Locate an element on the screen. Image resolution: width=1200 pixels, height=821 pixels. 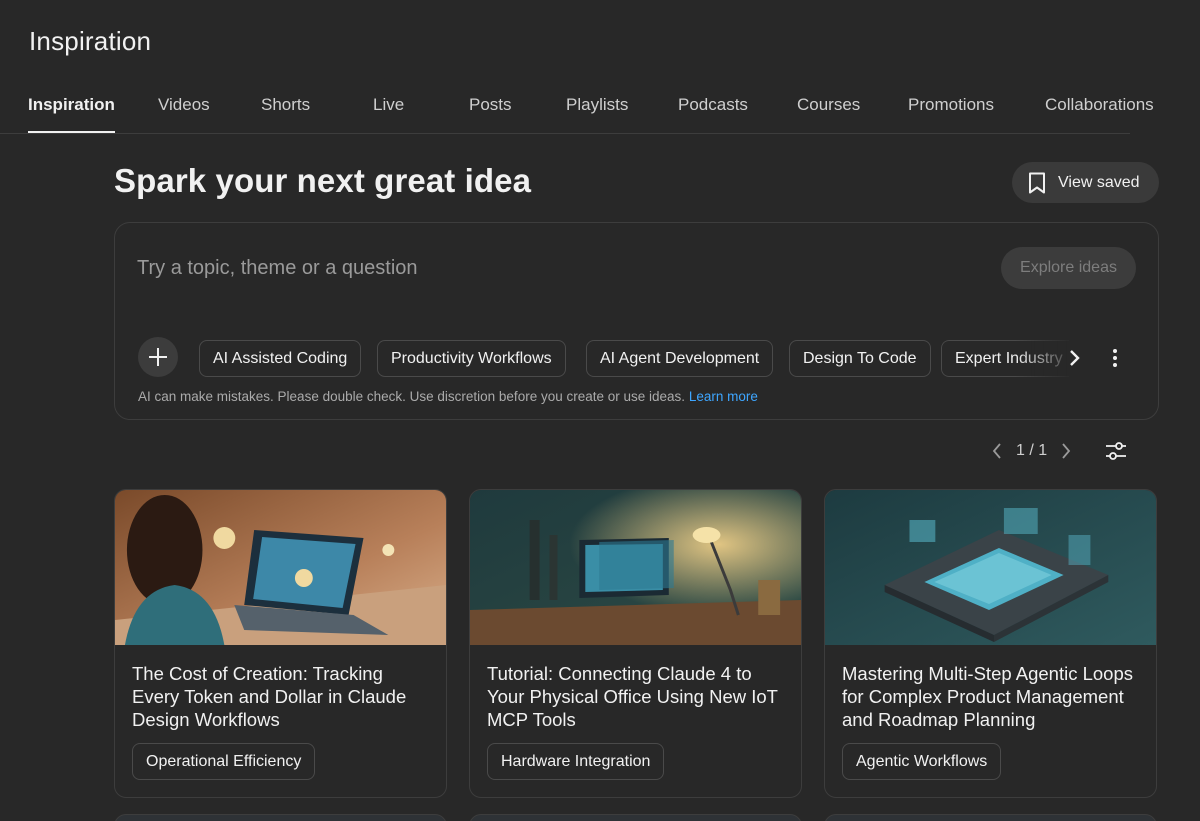
section-headline: Spark your next great idea is located at coordinates (323, 180).